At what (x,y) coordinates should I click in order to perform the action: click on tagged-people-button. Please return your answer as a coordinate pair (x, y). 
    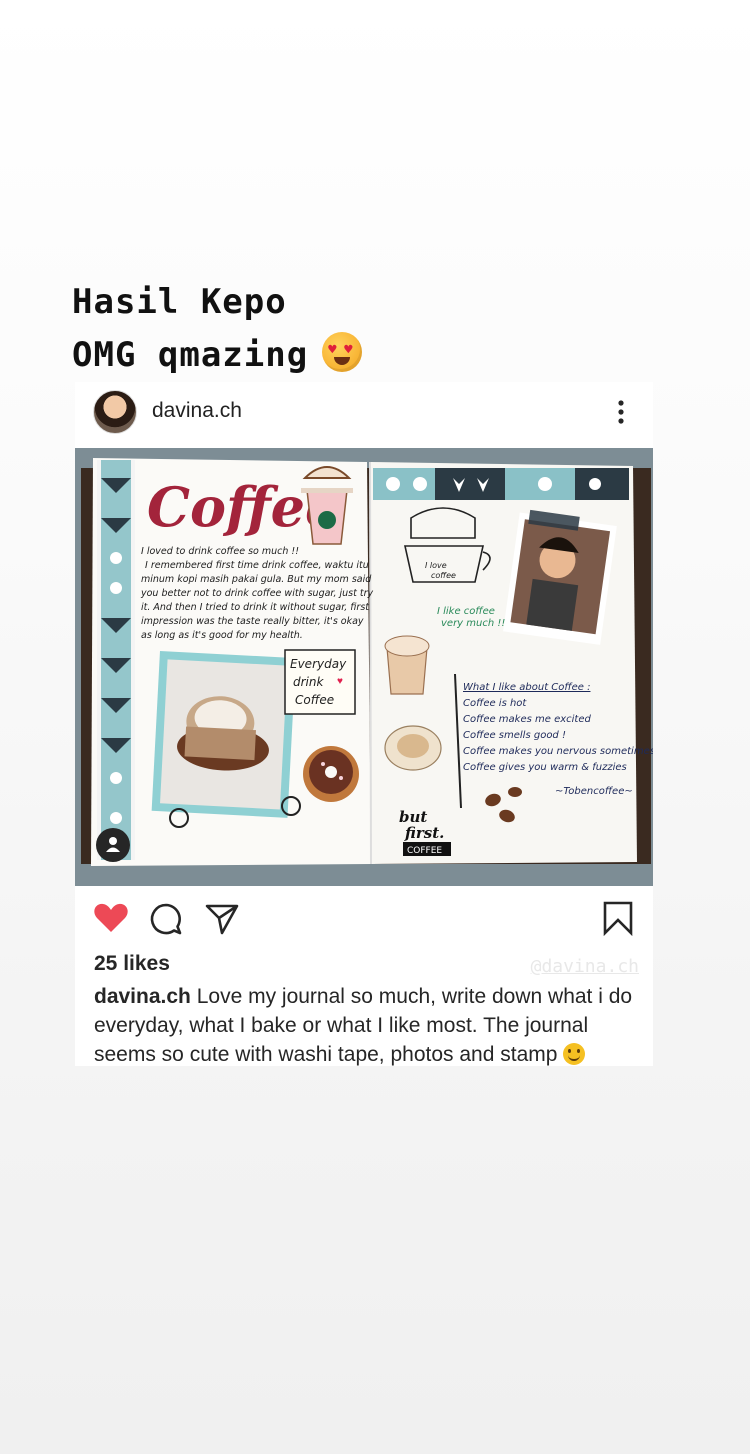
    Looking at the image, I should click on (113, 845).